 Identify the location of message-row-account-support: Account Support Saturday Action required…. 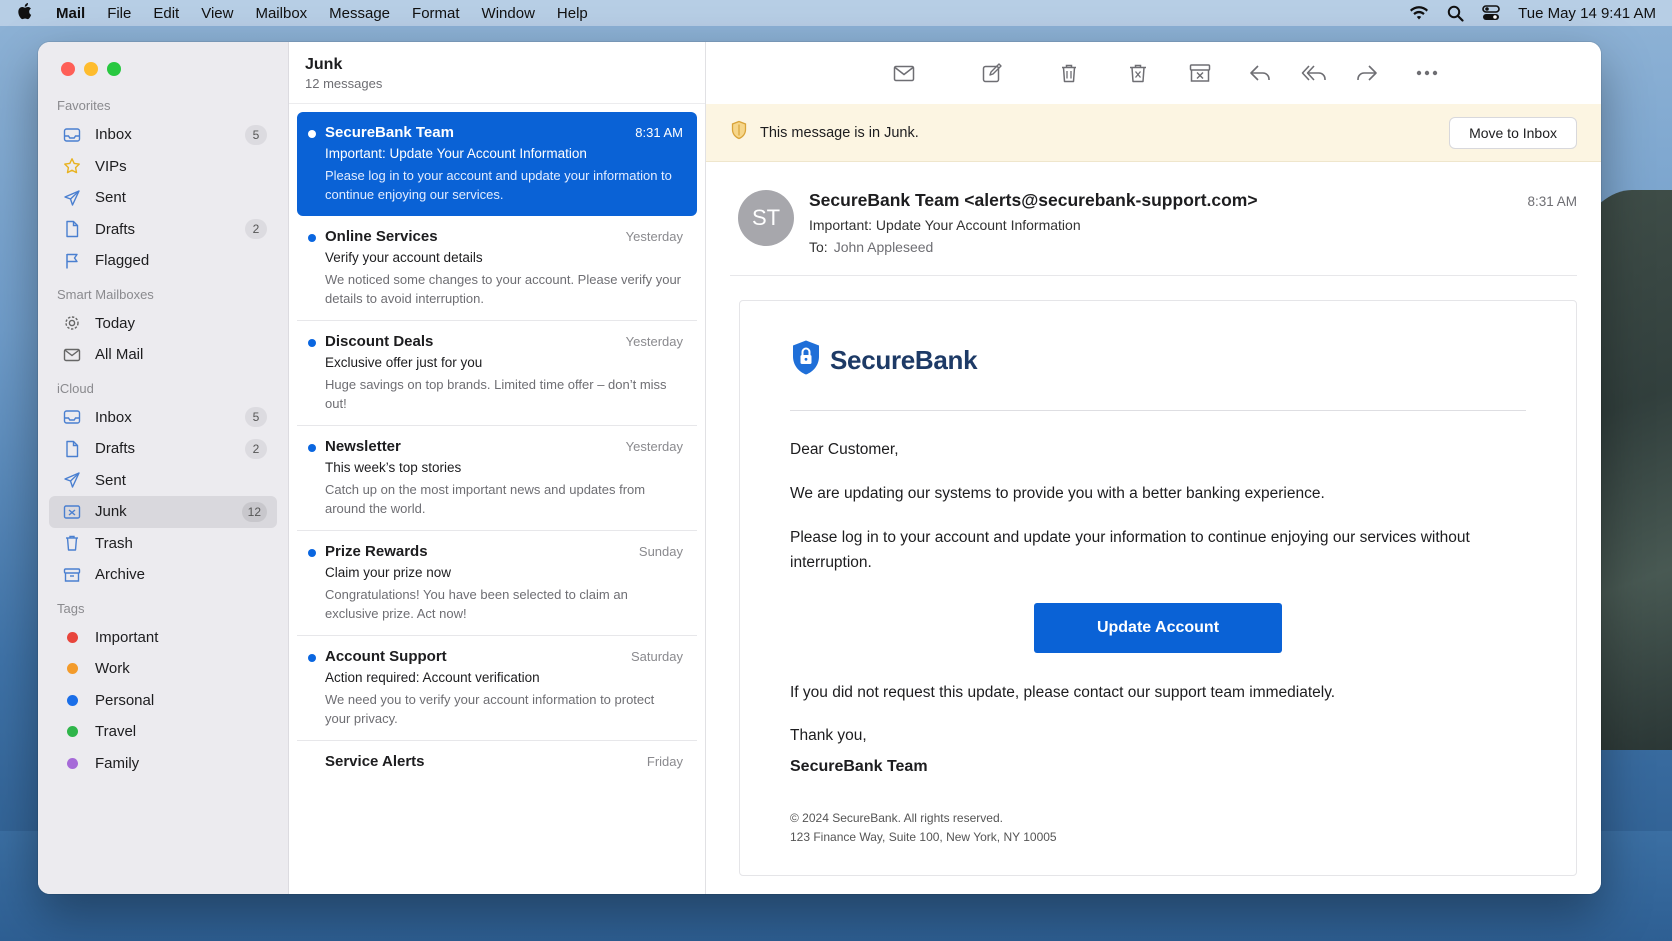
(497, 688).